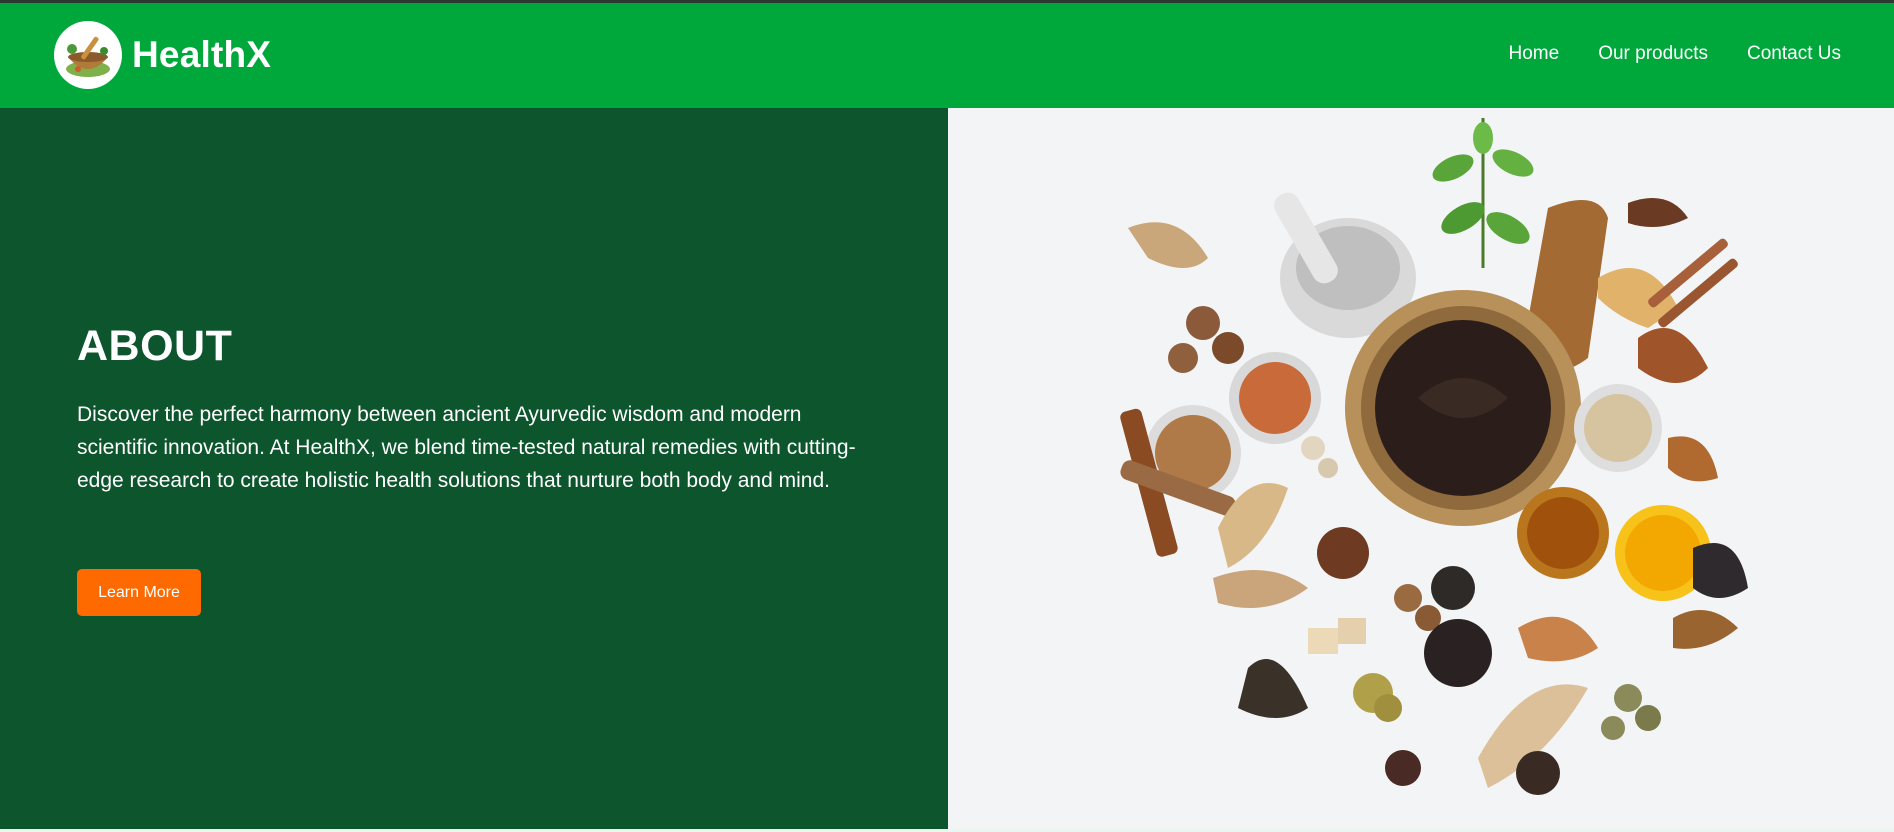 The width and height of the screenshot is (1894, 832). What do you see at coordinates (1794, 54) in the screenshot?
I see `nav-contact-us: Contact Us` at bounding box center [1794, 54].